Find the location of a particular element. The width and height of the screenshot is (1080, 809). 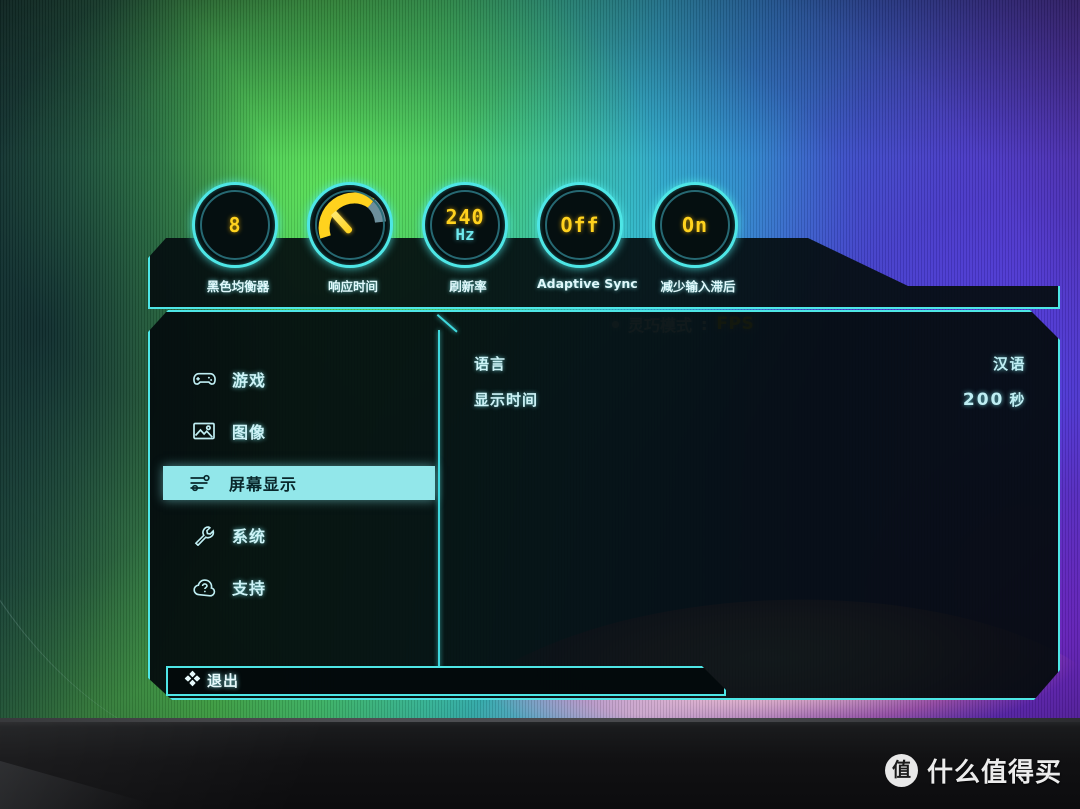

setting-row-language: 语言 汉语 is located at coordinates (750, 363).